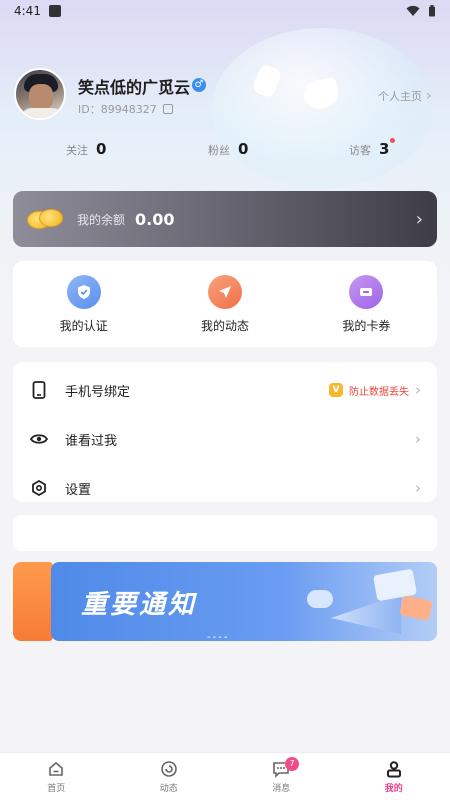  I want to click on stat-following: 关注 0, so click(86, 149).